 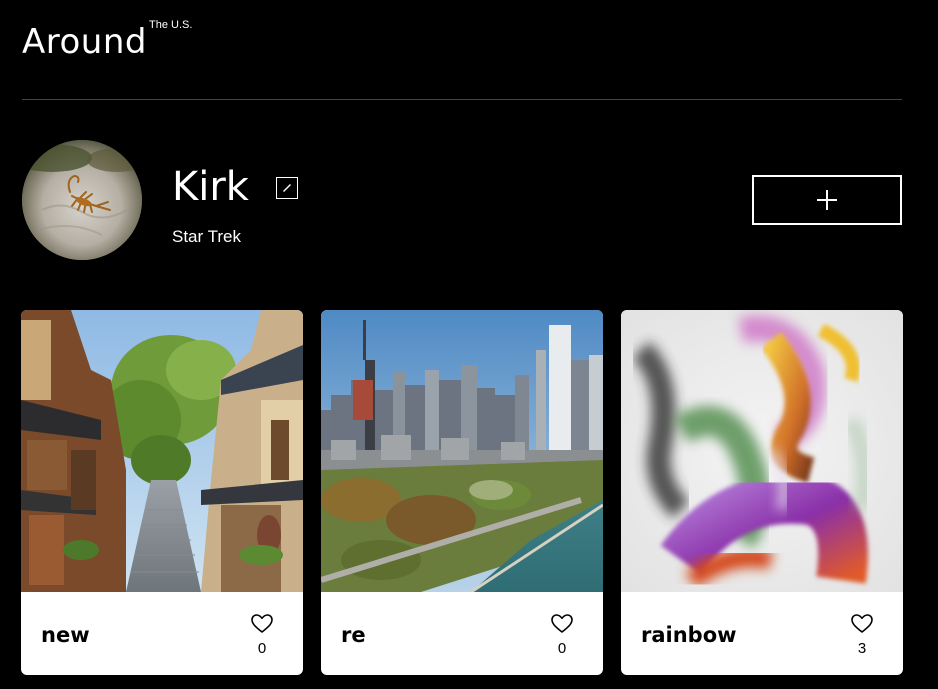 I want to click on header-divider, so click(x=462, y=99).